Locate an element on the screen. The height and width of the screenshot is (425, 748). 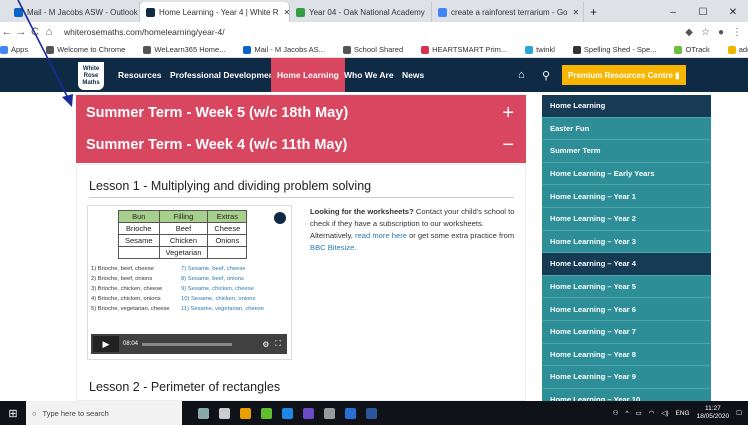
sidebar-item: Home Learning – Early Years is located at coordinates (626, 174).